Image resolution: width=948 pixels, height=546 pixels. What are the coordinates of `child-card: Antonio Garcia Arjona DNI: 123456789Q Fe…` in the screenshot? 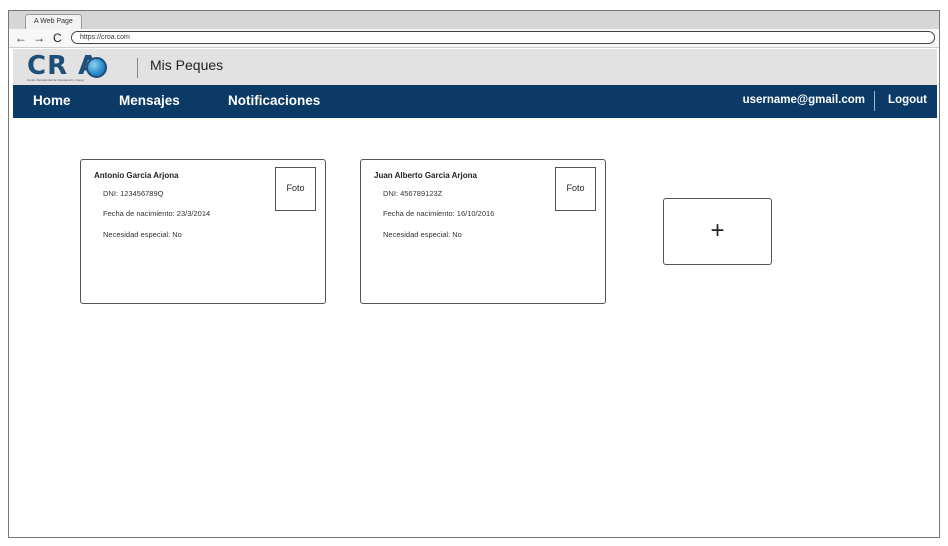 It's located at (203, 231).